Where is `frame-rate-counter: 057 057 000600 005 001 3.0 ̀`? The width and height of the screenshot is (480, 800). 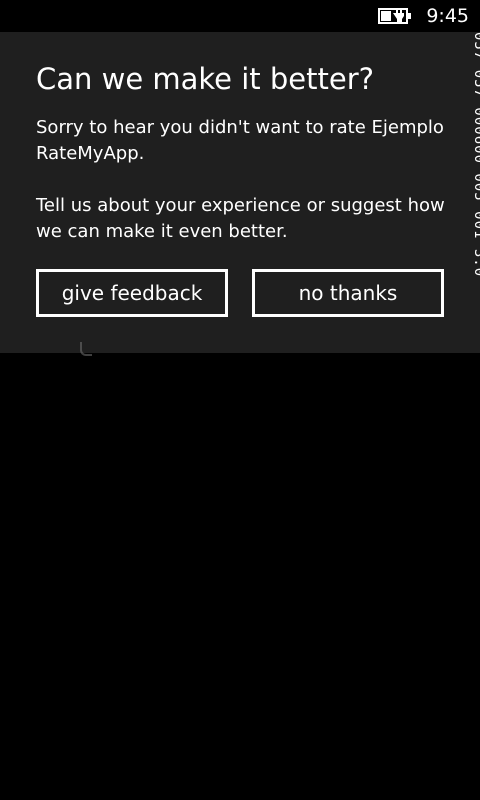 frame-rate-counter: 057 057 000600 005 001 3.0 ̀ is located at coordinates (471, 212).